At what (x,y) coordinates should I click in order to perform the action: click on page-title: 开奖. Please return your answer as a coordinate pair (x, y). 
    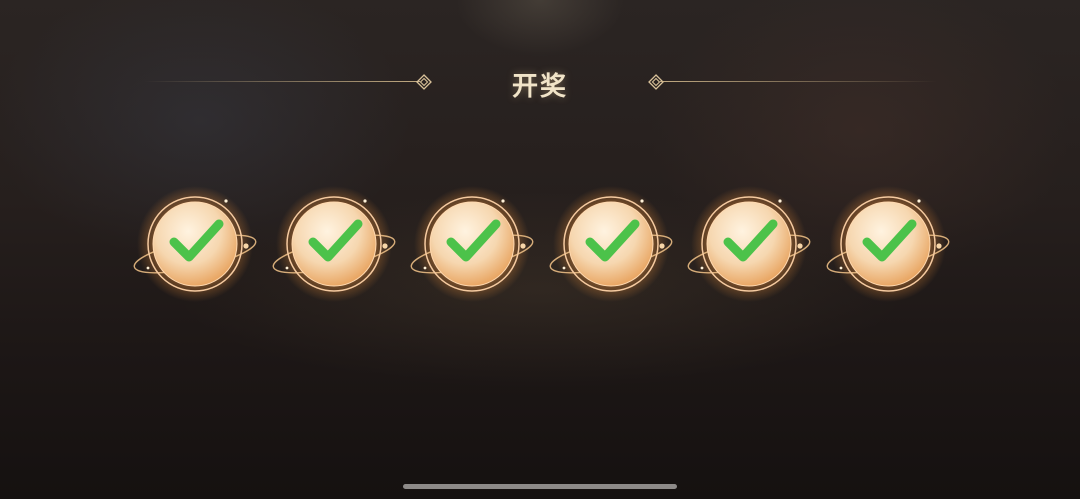
    Looking at the image, I should click on (539, 87).